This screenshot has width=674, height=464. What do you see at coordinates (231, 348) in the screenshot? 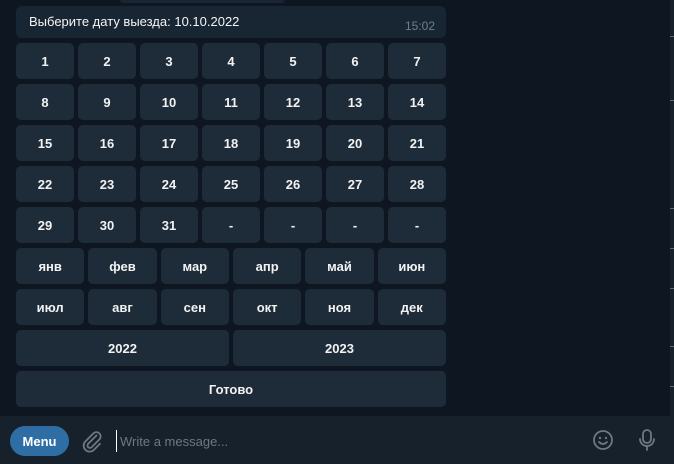
I see `year-row: 2022 2023` at bounding box center [231, 348].